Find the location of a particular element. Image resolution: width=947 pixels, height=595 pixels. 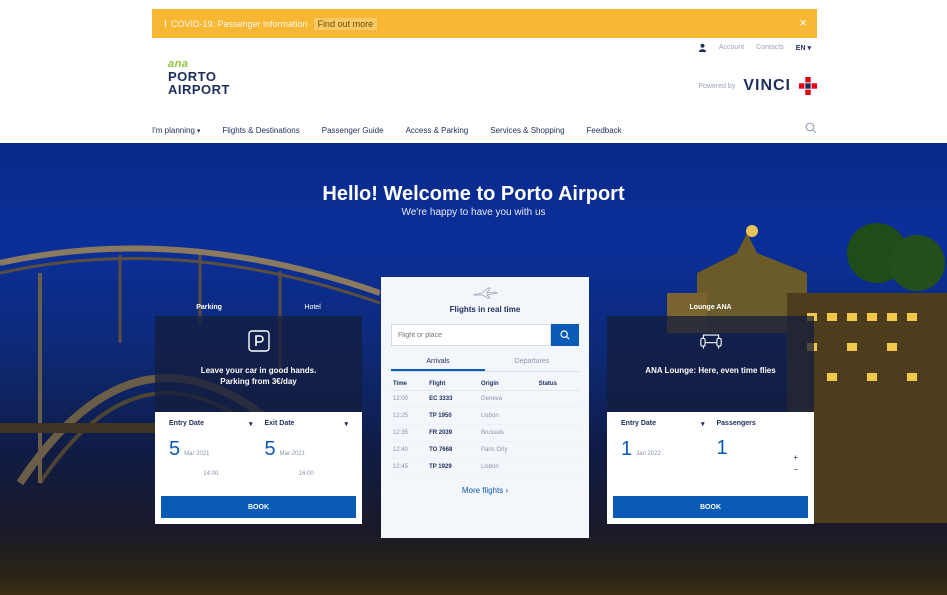

airplane-icon is located at coordinates (485, 293).